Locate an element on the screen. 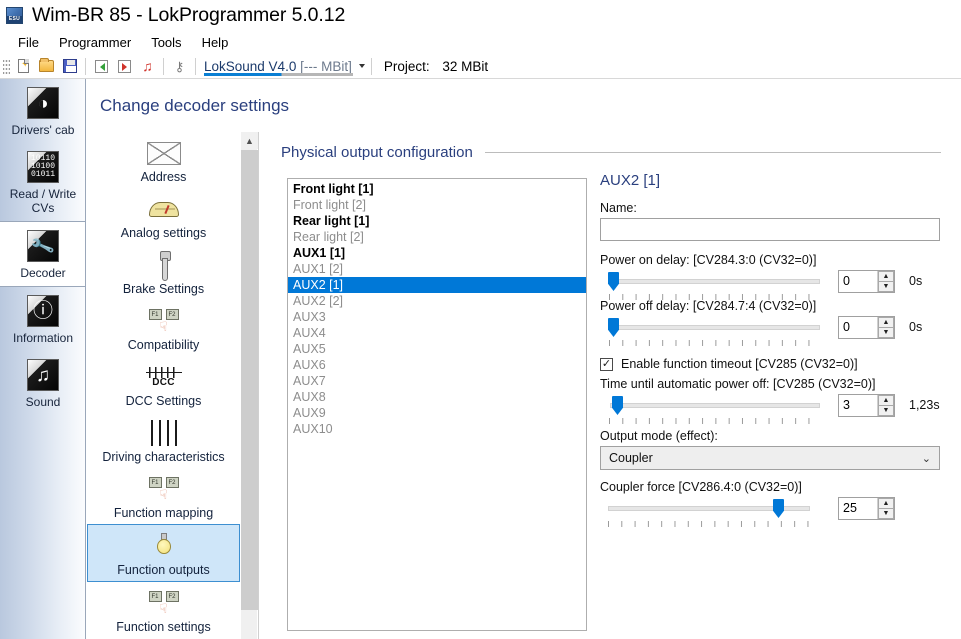  auto-power-off-spinner: 3 ▲ ▼ is located at coordinates (866, 405).